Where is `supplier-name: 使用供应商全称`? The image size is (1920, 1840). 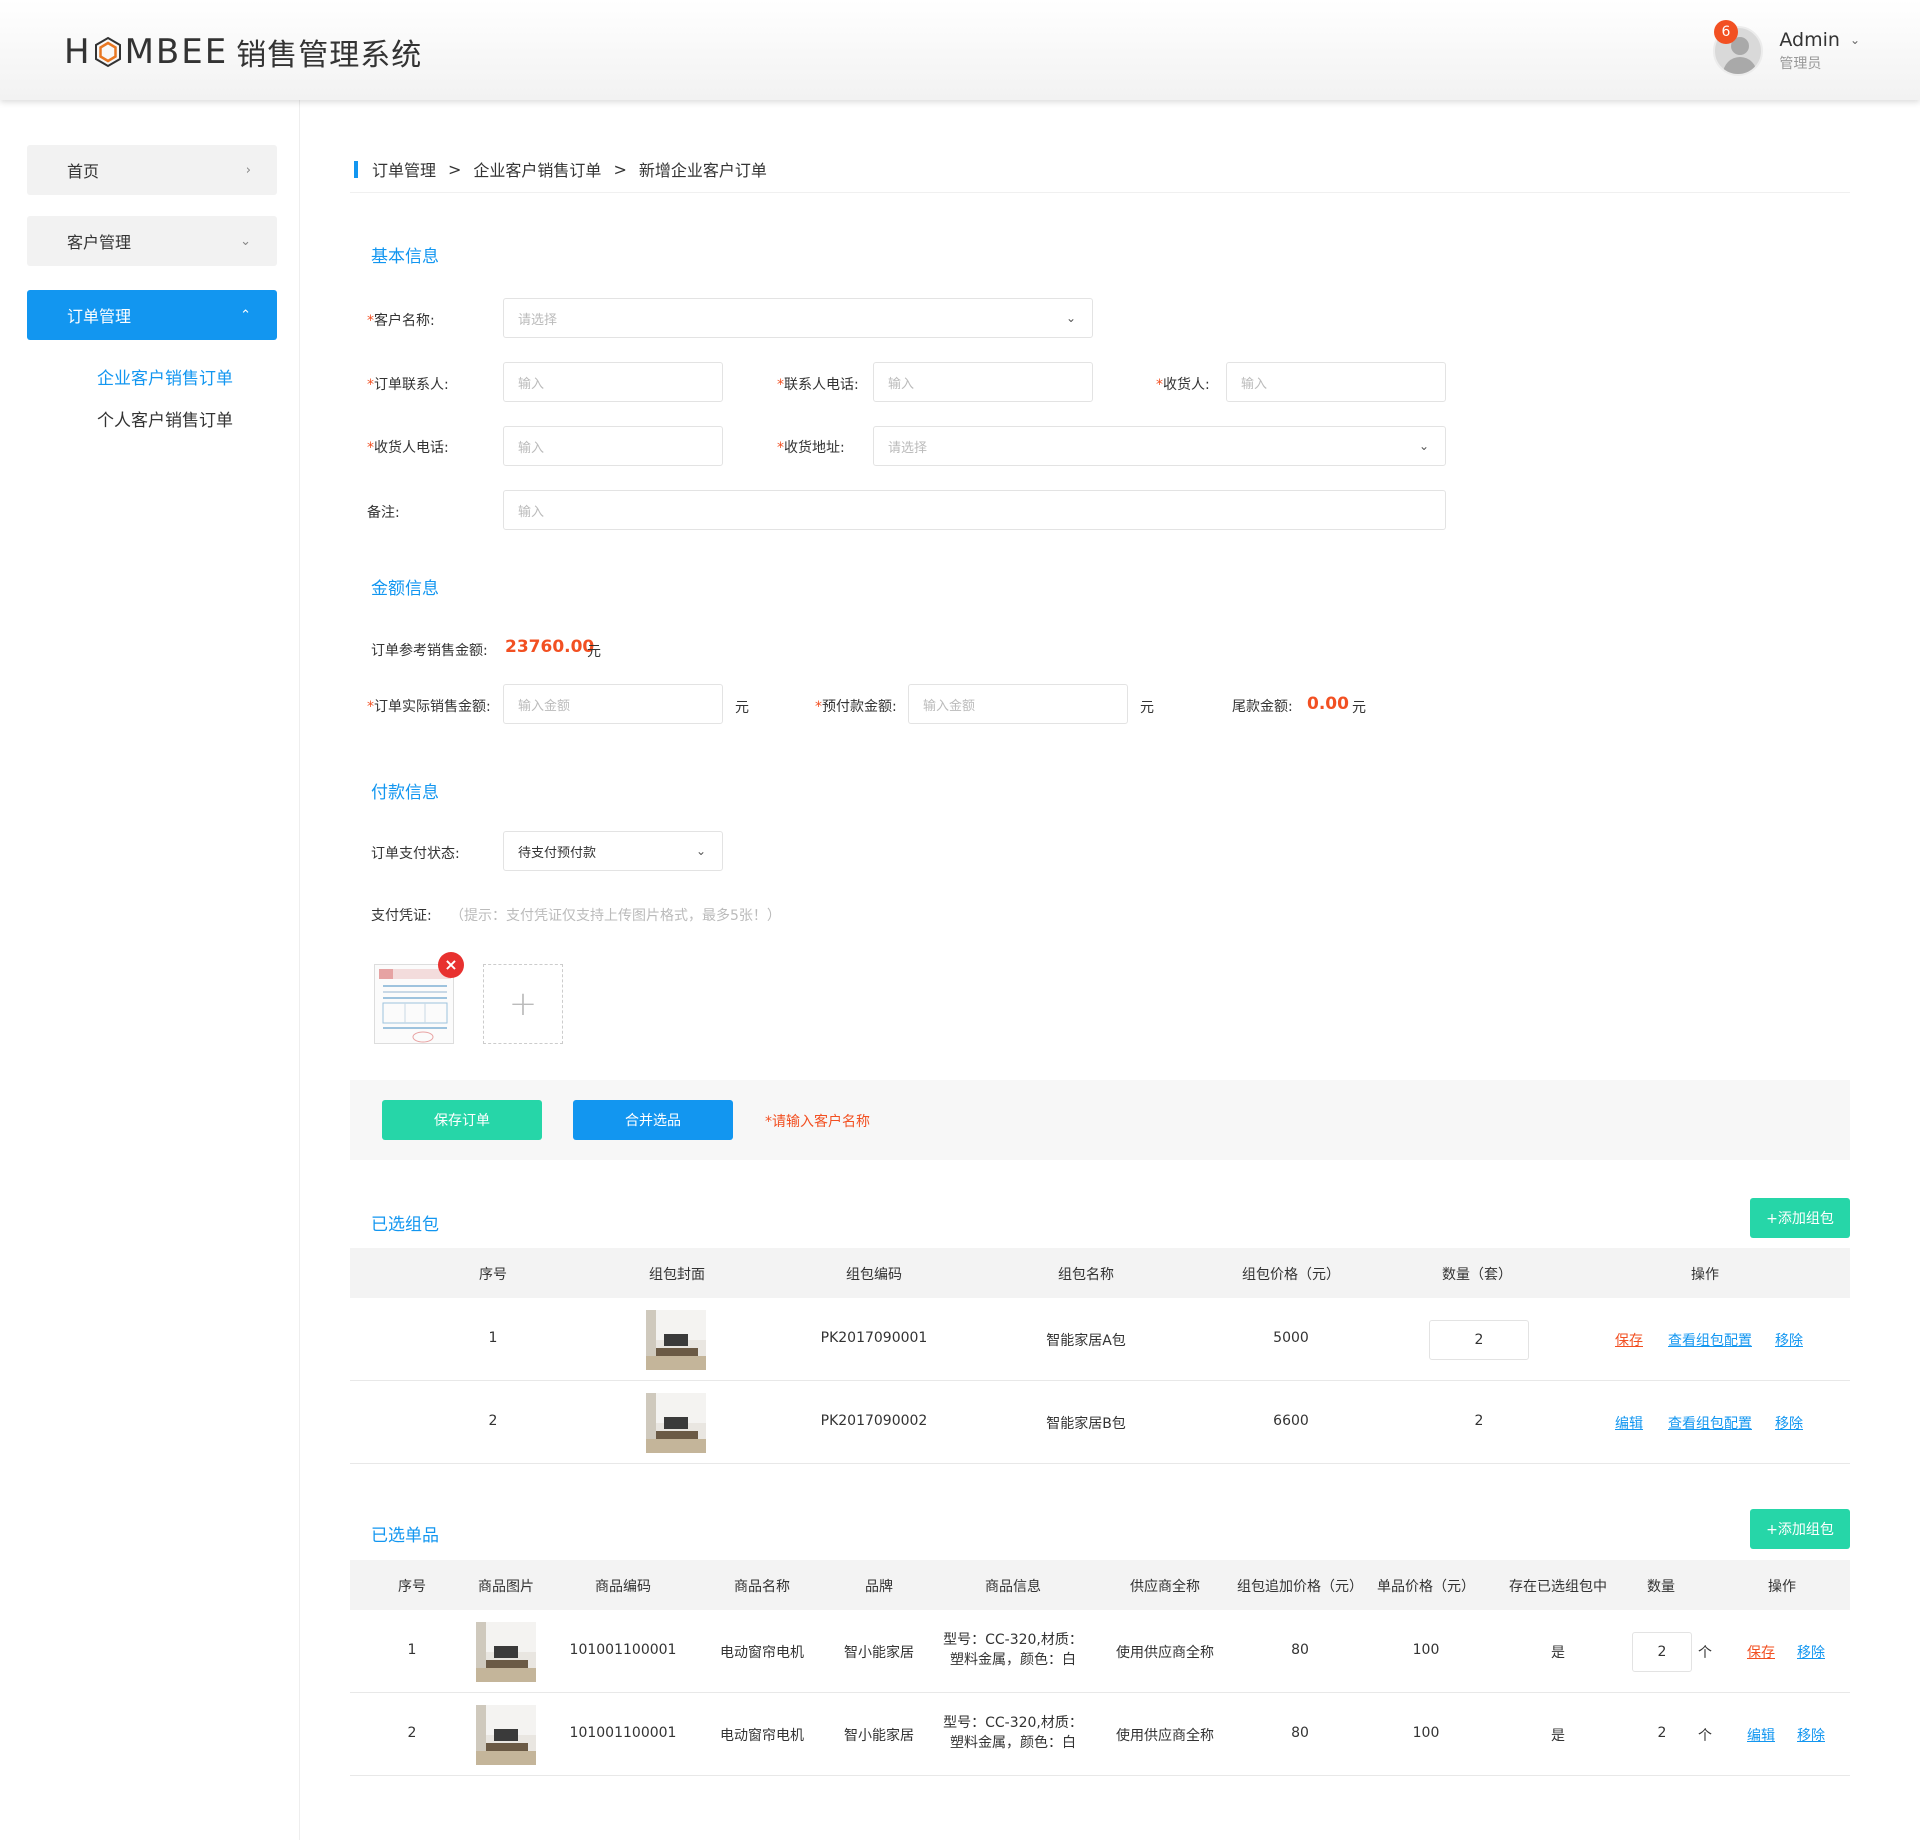
supplier-name: 使用供应商全称 is located at coordinates (1165, 1736).